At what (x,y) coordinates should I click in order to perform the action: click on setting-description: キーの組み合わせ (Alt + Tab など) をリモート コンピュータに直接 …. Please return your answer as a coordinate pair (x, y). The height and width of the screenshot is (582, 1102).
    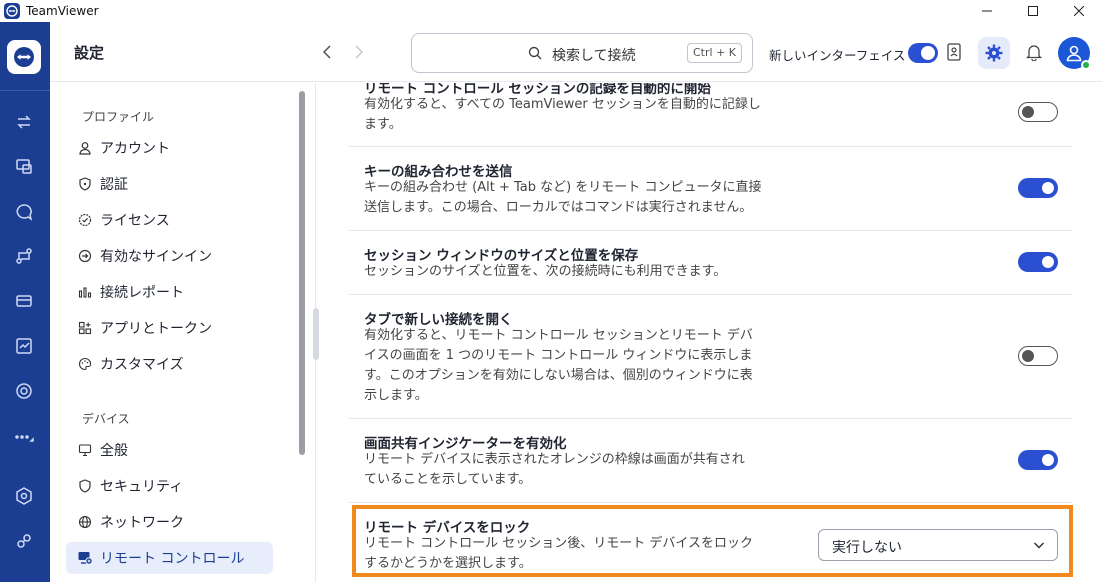
    Looking at the image, I should click on (563, 197).